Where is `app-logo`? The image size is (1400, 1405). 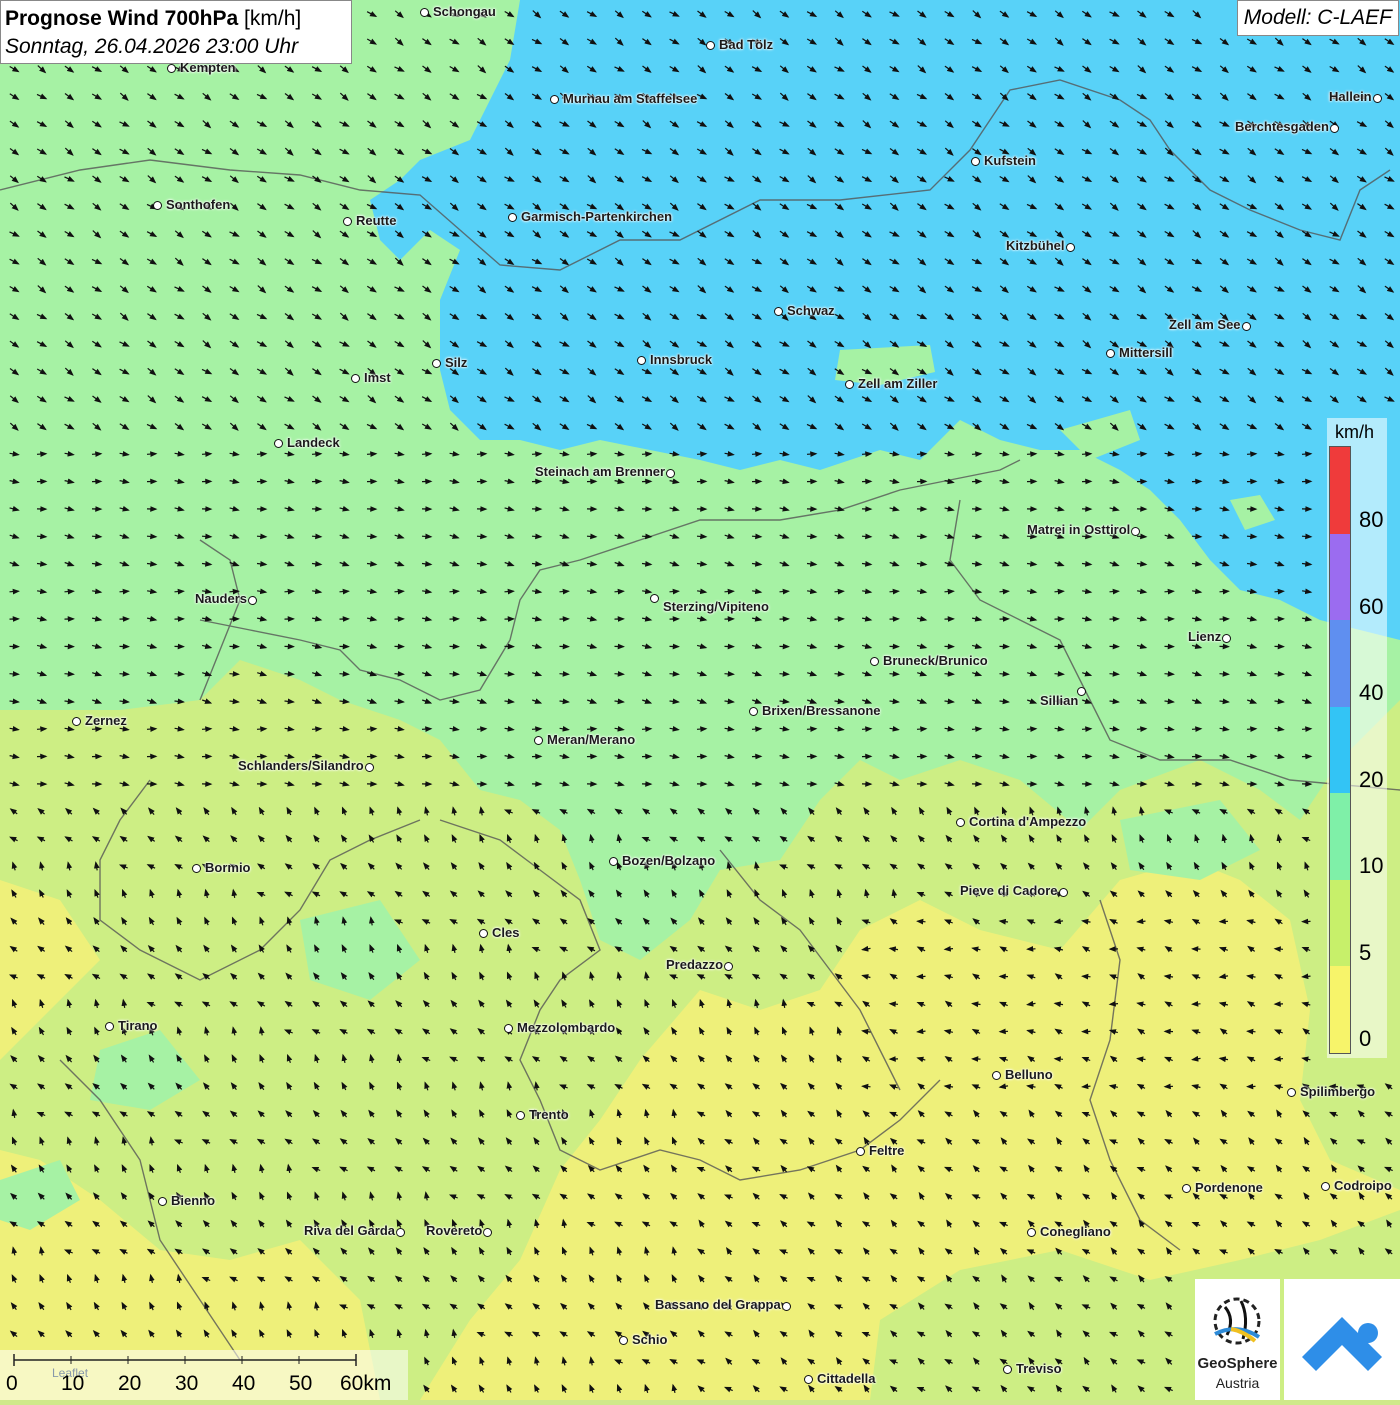 app-logo is located at coordinates (1342, 1339).